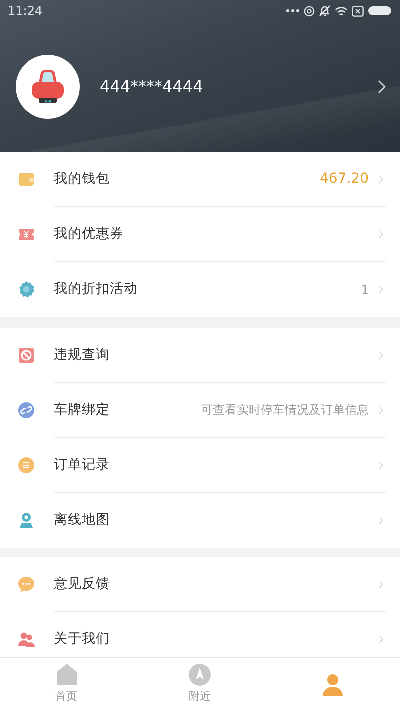 This screenshot has height=711, width=400. Describe the element at coordinates (200, 234) in the screenshot. I see `menu-row: 我的优惠券` at that location.